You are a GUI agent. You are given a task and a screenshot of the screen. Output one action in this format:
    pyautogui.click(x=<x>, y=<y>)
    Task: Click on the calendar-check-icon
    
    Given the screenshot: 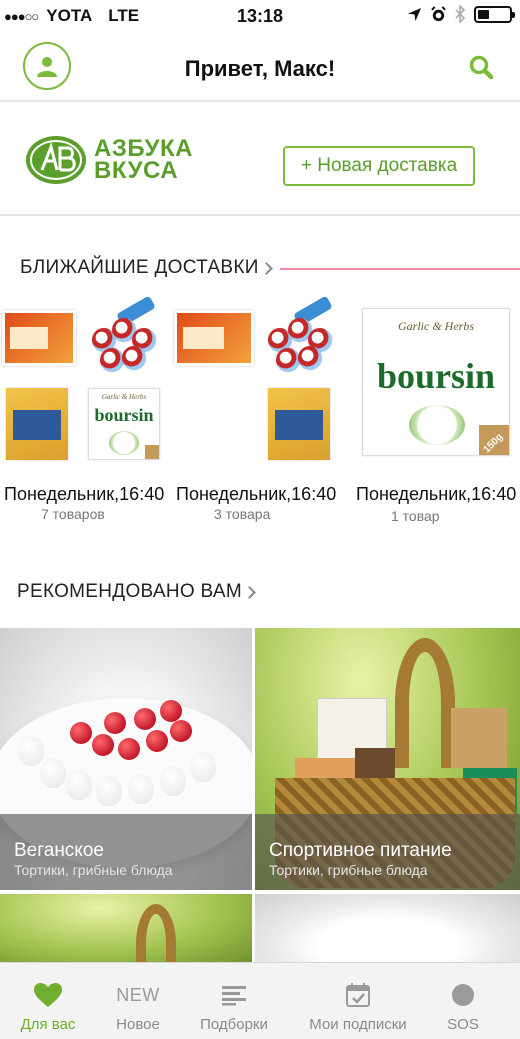 What is the action you would take?
    pyautogui.click(x=358, y=995)
    